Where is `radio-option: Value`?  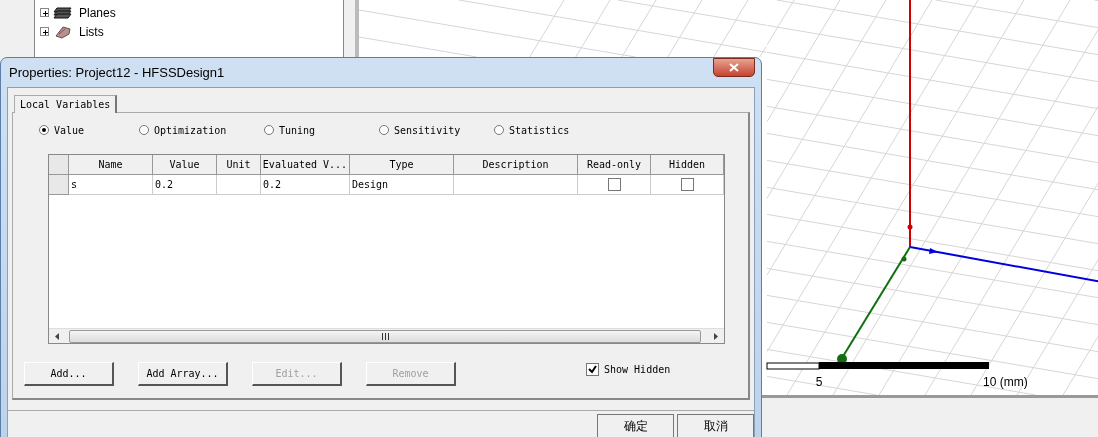 radio-option: Value is located at coordinates (89, 130).